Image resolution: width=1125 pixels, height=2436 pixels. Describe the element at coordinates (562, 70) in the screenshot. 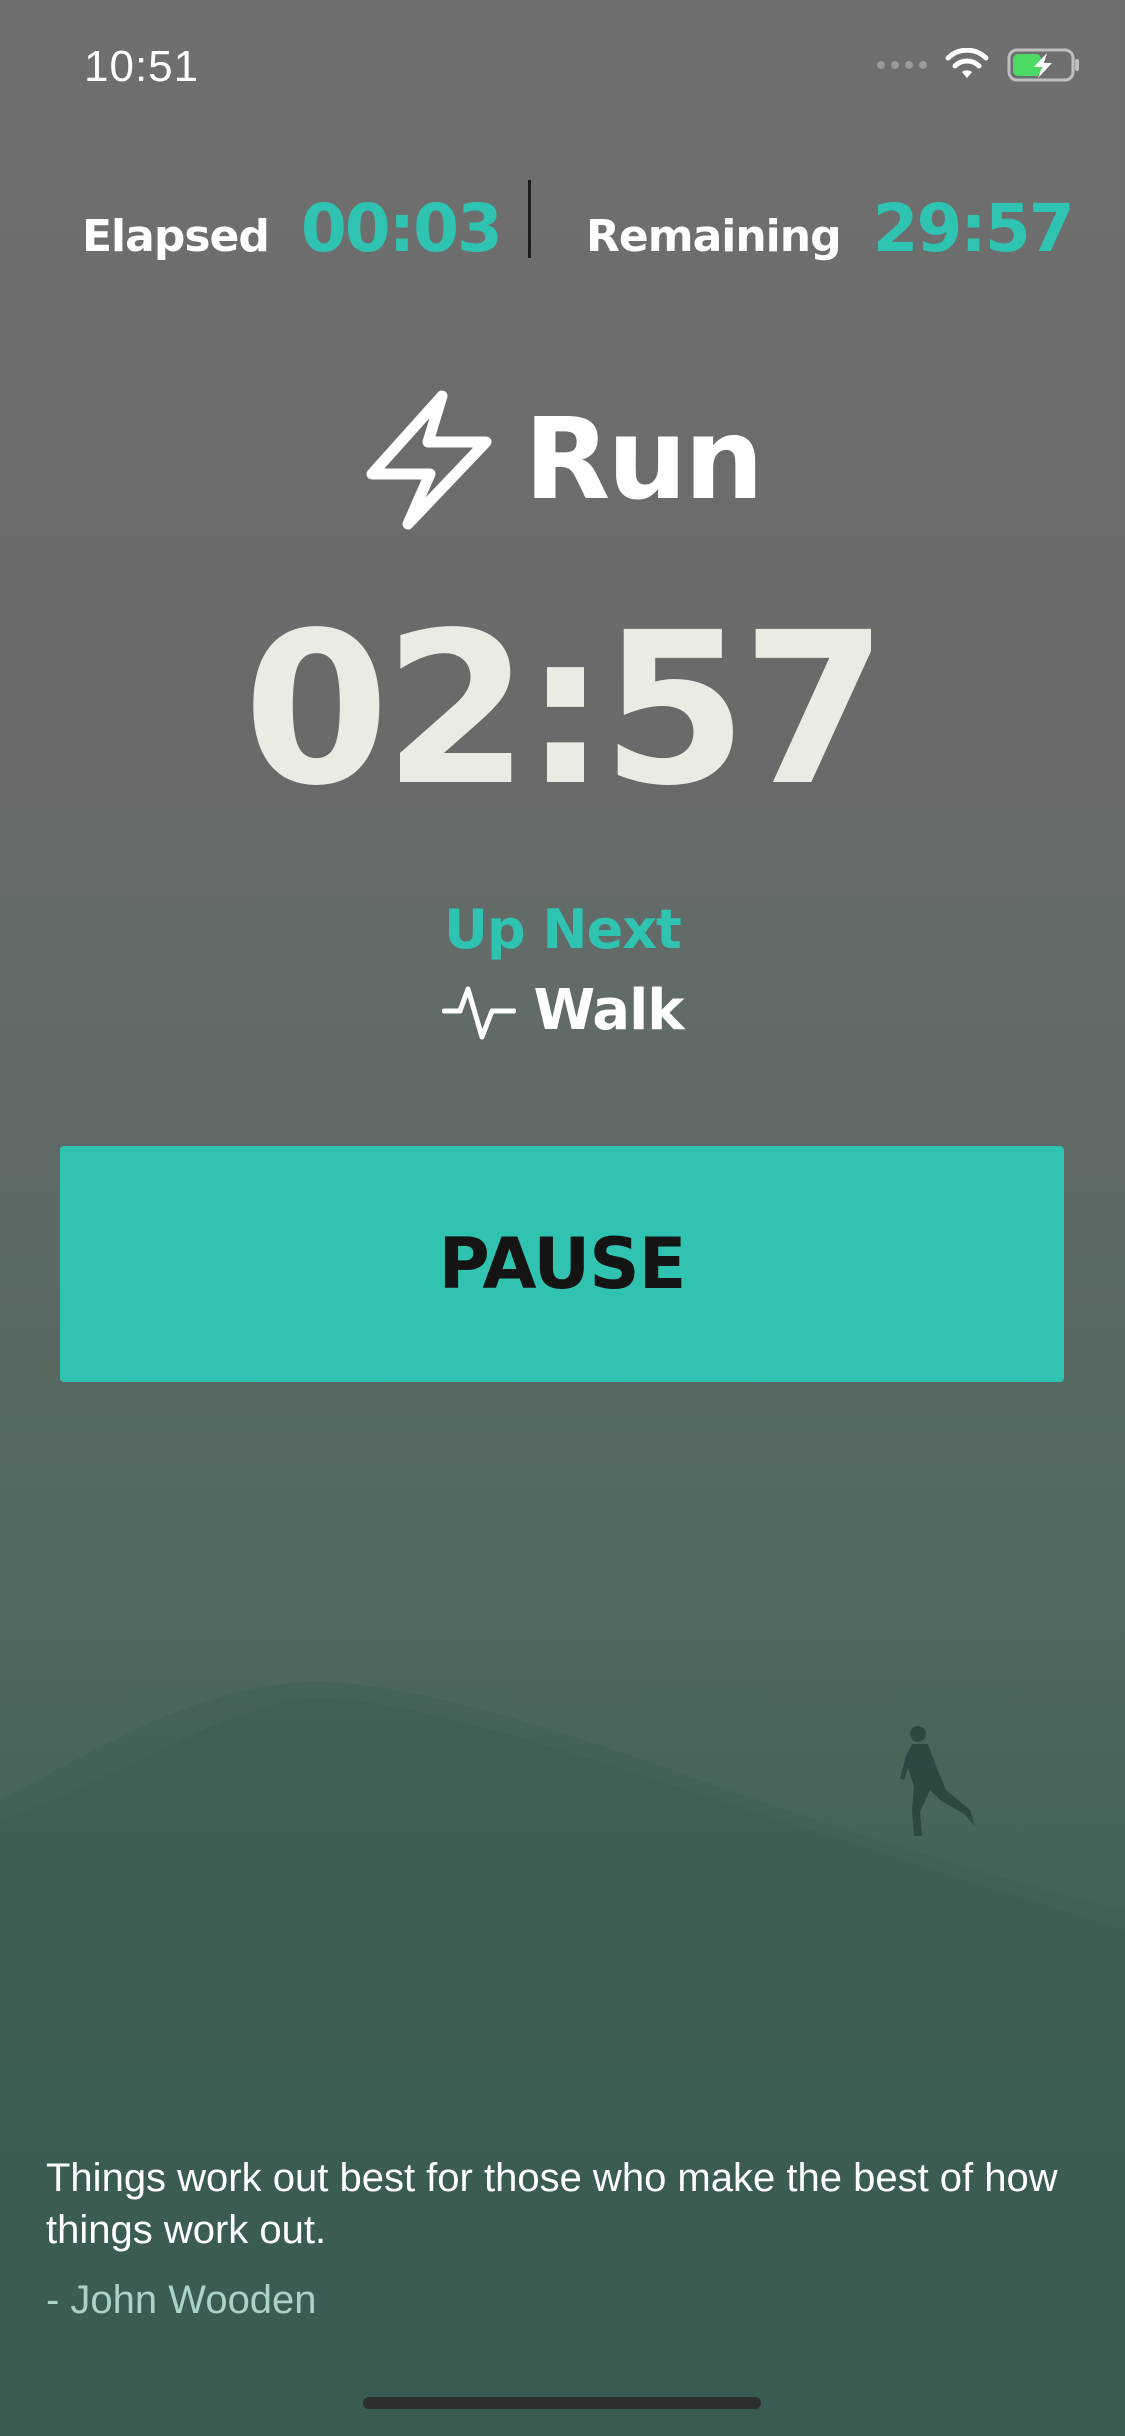

I see `status-bar: 10:51` at that location.